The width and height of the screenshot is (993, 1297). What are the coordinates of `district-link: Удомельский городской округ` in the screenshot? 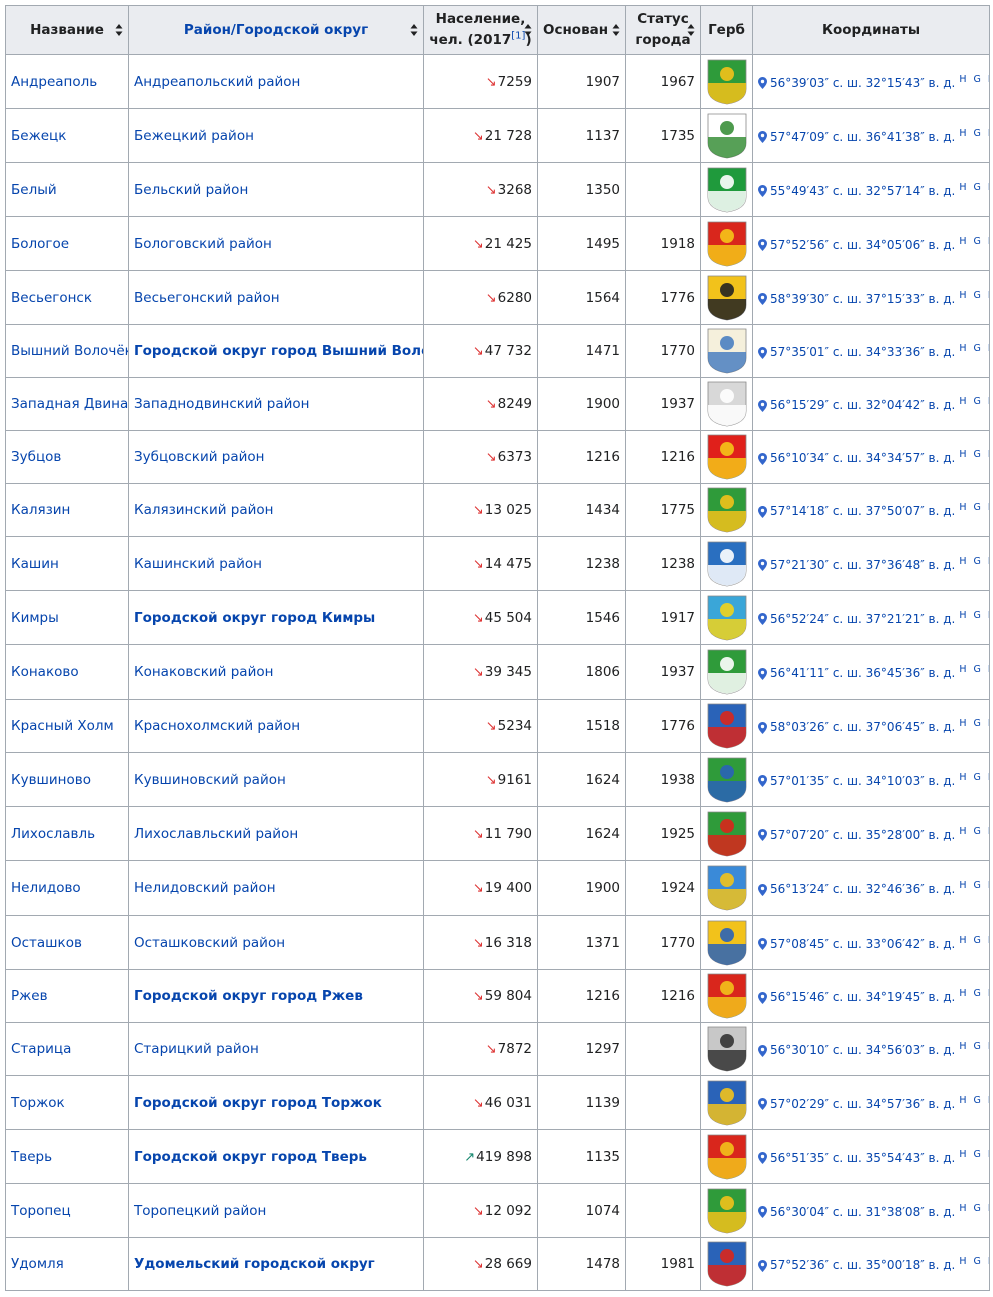 It's located at (276, 1264).